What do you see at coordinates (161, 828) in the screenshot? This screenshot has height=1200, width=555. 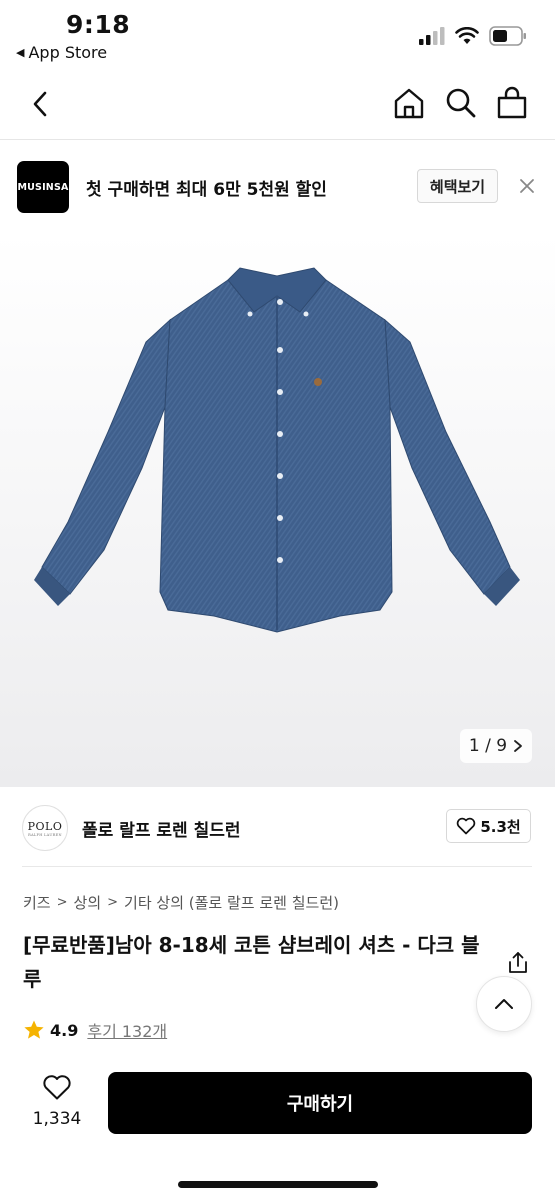 I see `brand-name: 폴로 랄프 로렌 칠드런` at bounding box center [161, 828].